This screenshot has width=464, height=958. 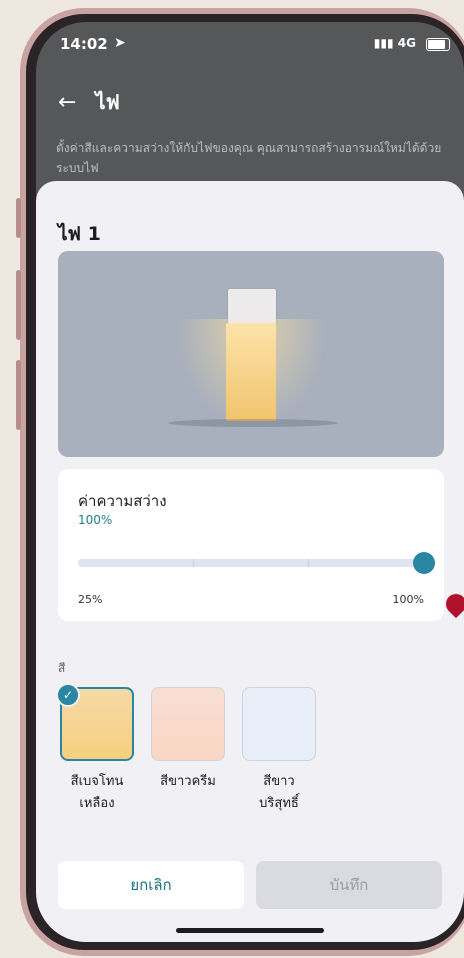 I want to click on status-bar: 14:02 ➤ ▮▮▮ 4G, so click(x=250, y=45).